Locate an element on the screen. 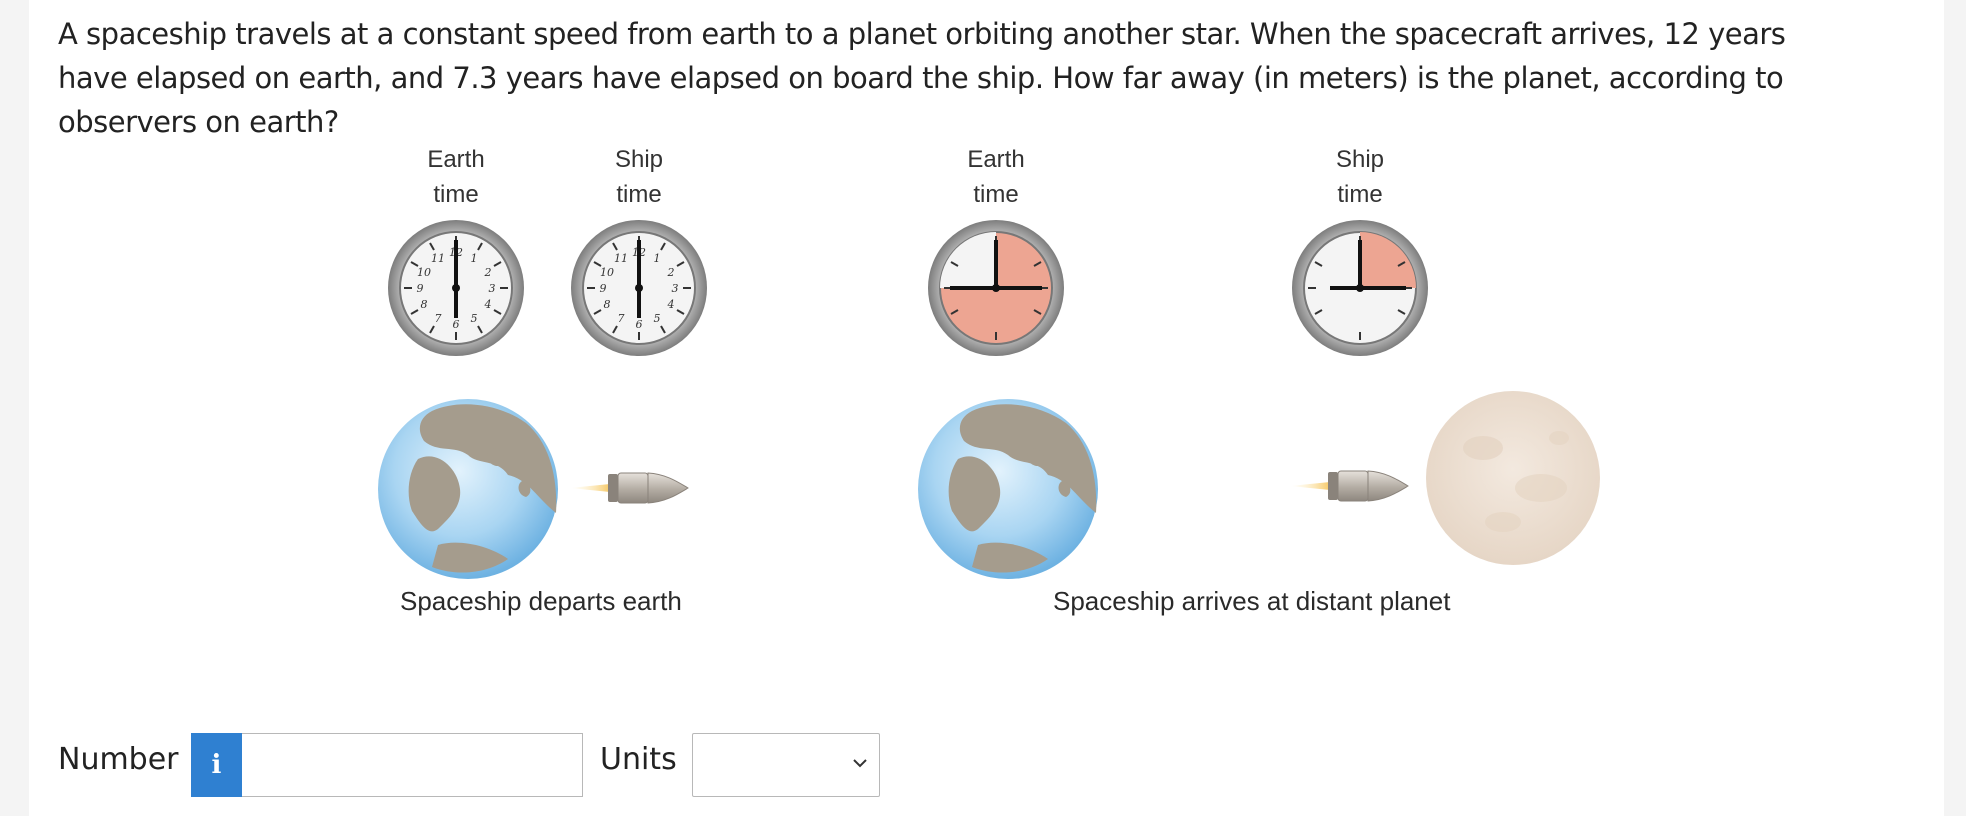 The width and height of the screenshot is (1966, 816). info-icon: i is located at coordinates (216, 765).